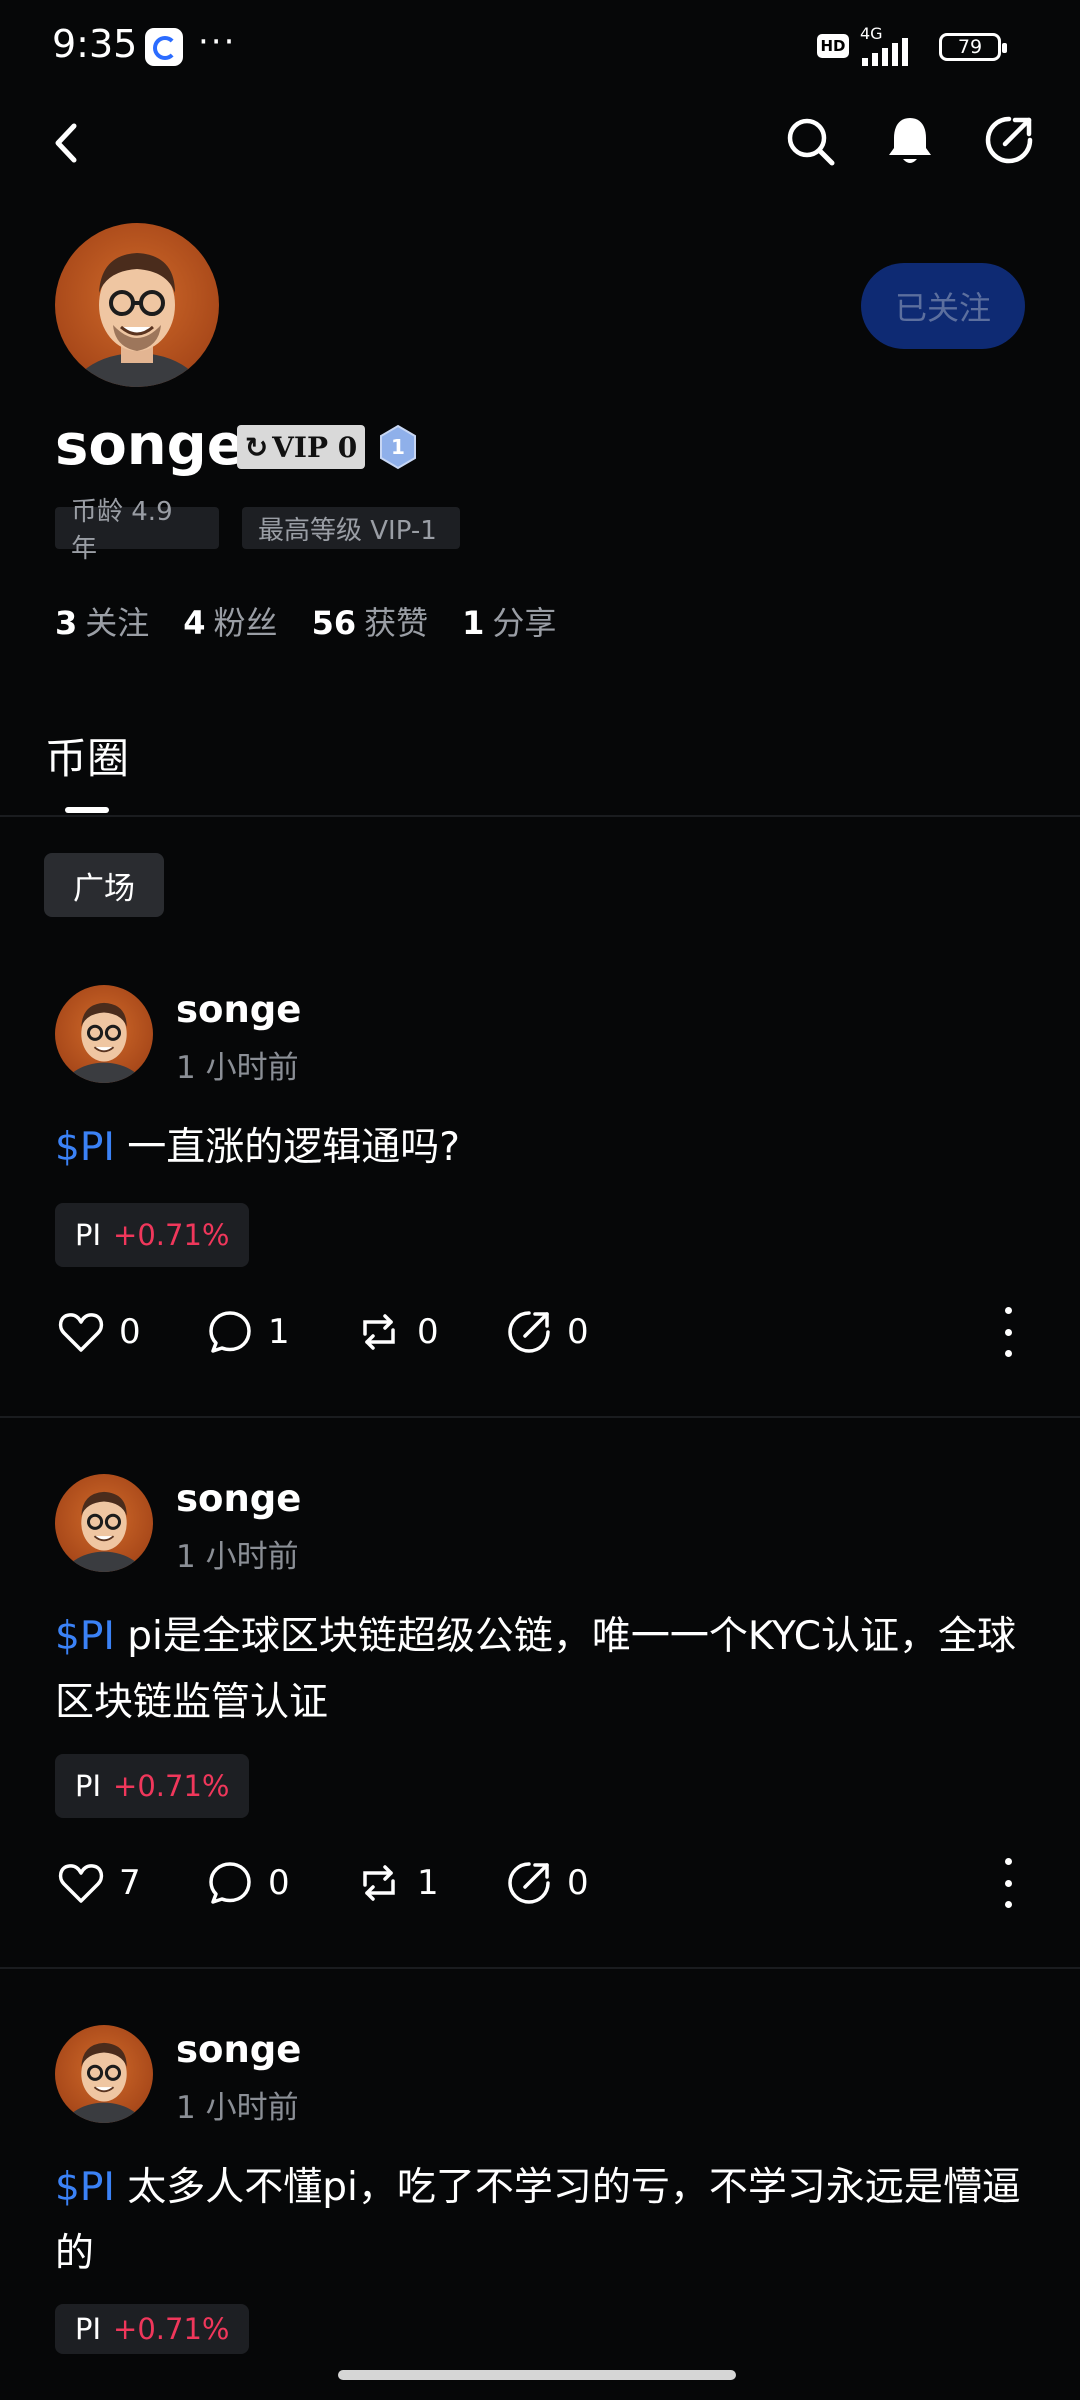 The image size is (1080, 2400). I want to click on hd-icon: HD, so click(833, 46).